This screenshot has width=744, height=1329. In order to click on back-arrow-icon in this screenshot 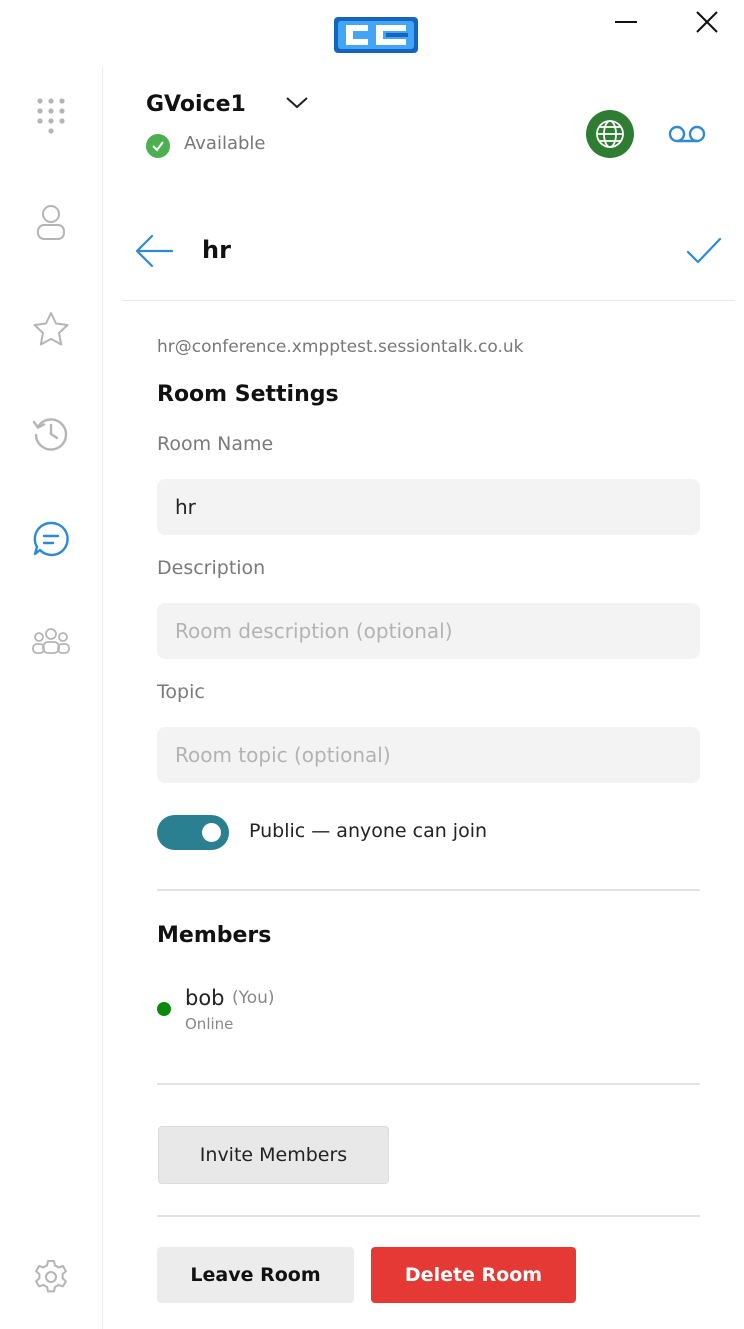, I will do `click(154, 251)`.